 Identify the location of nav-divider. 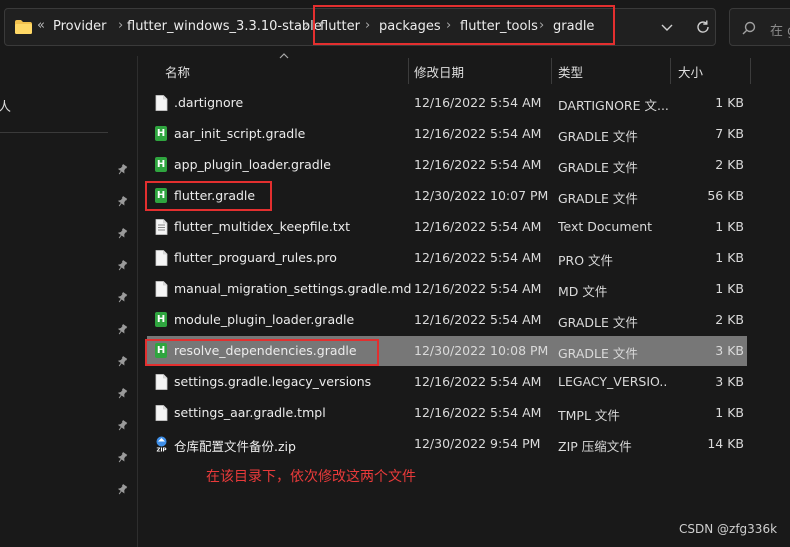
(54, 132).